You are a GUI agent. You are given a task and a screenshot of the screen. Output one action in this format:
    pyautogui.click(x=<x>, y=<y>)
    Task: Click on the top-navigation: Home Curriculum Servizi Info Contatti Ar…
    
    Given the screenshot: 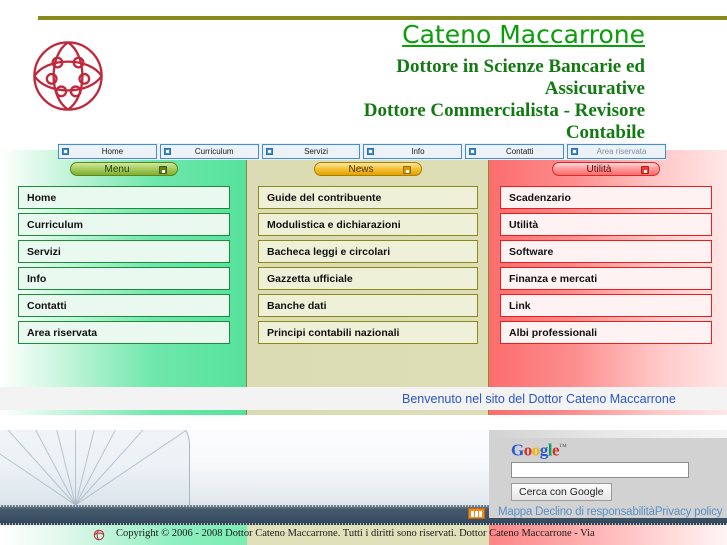 What is the action you would take?
    pyautogui.click(x=362, y=151)
    